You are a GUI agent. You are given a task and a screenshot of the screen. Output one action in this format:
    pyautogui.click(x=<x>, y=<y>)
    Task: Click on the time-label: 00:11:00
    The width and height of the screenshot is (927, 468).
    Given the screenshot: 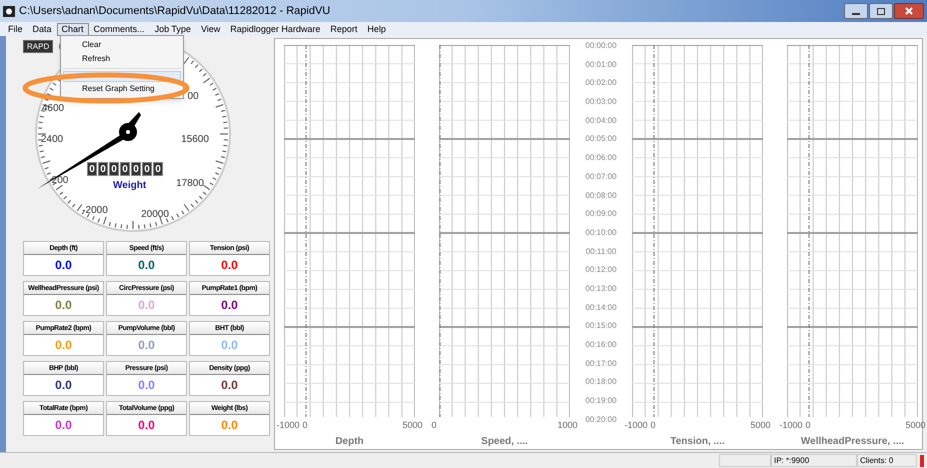 What is the action you would take?
    pyautogui.click(x=601, y=251)
    